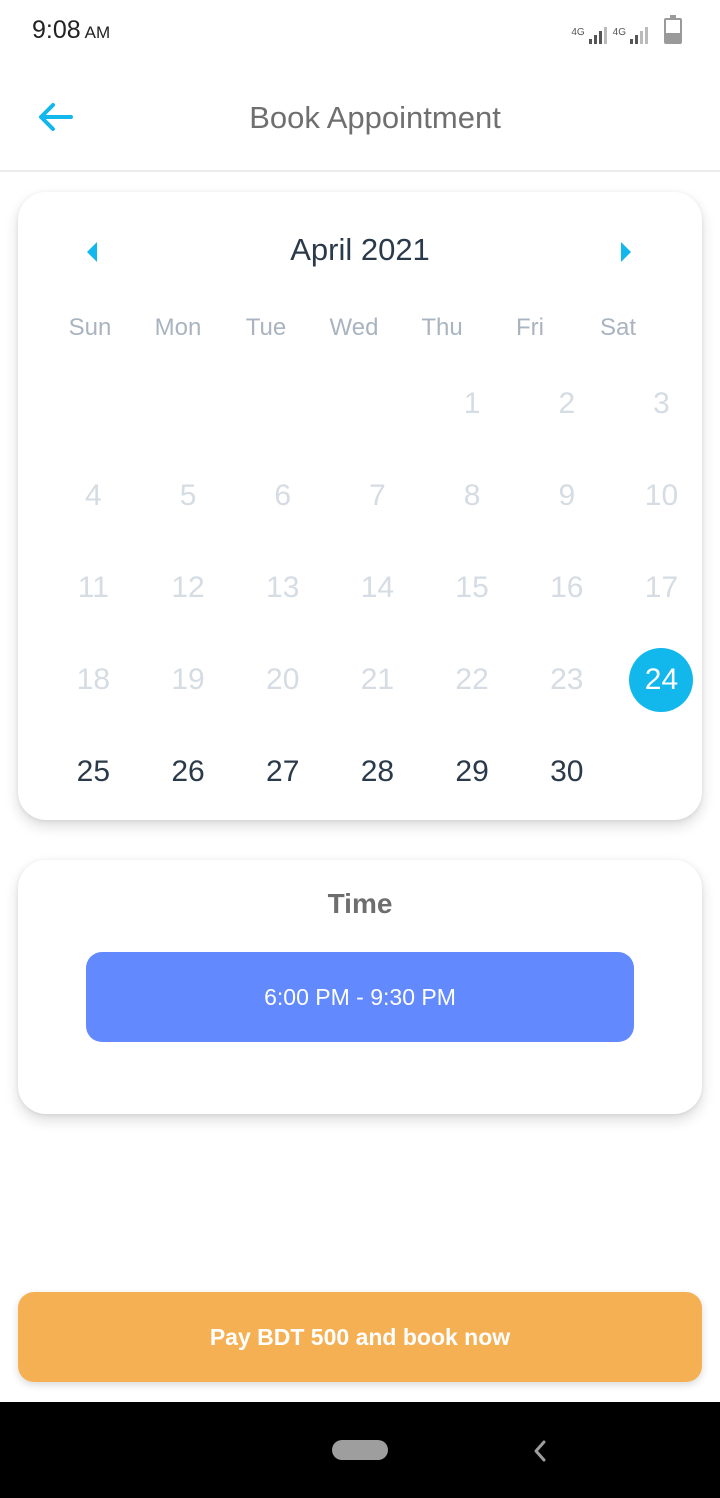 The image size is (720, 1498). I want to click on calendar-day-label: 4, so click(93, 495).